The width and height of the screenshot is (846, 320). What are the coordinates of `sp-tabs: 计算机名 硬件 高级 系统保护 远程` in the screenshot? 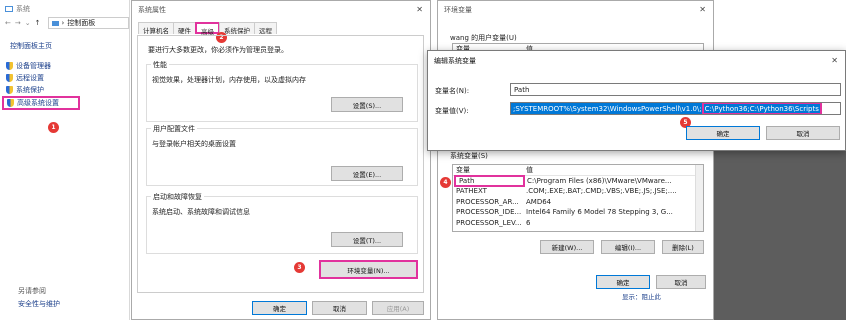 It's located at (207, 29).